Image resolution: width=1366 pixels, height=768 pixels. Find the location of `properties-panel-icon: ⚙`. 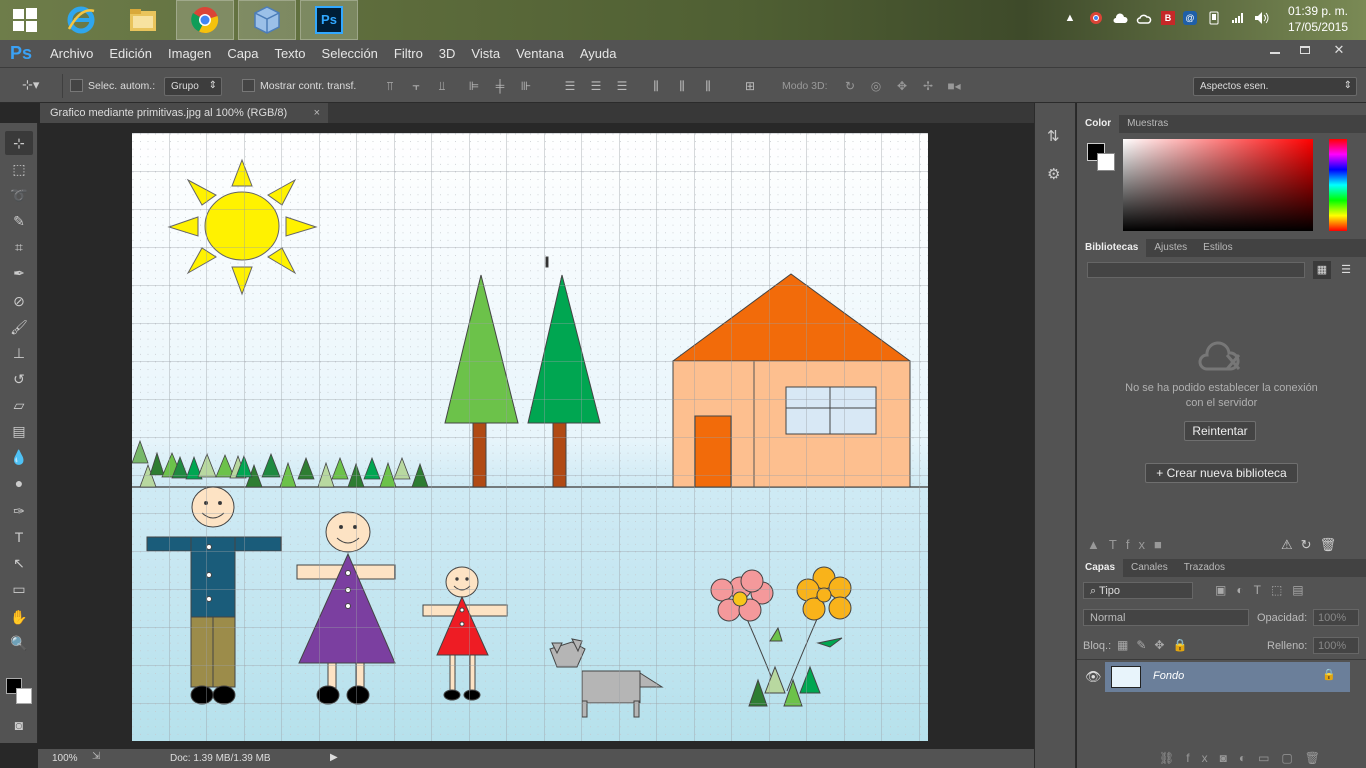

properties-panel-icon: ⚙ is located at coordinates (1053, 174).